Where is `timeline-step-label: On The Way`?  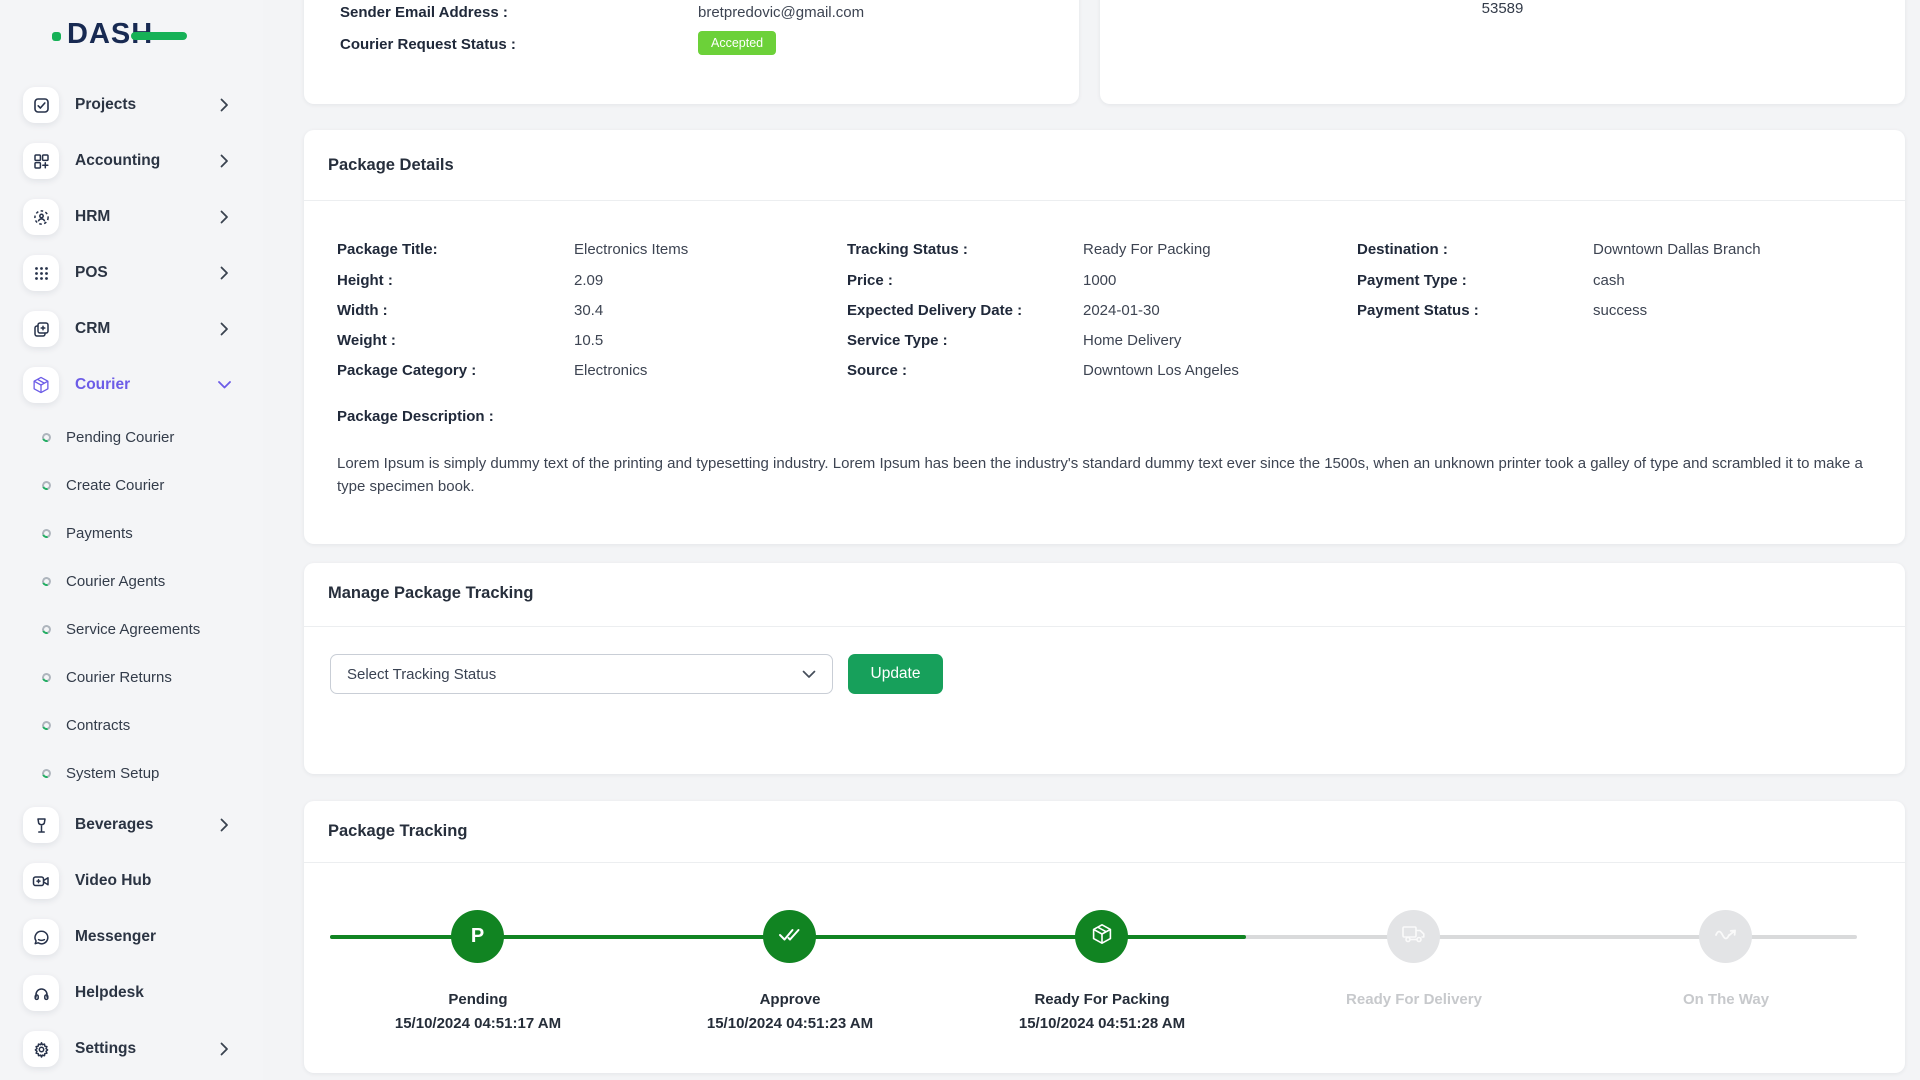 timeline-step-label: On The Way is located at coordinates (1726, 999).